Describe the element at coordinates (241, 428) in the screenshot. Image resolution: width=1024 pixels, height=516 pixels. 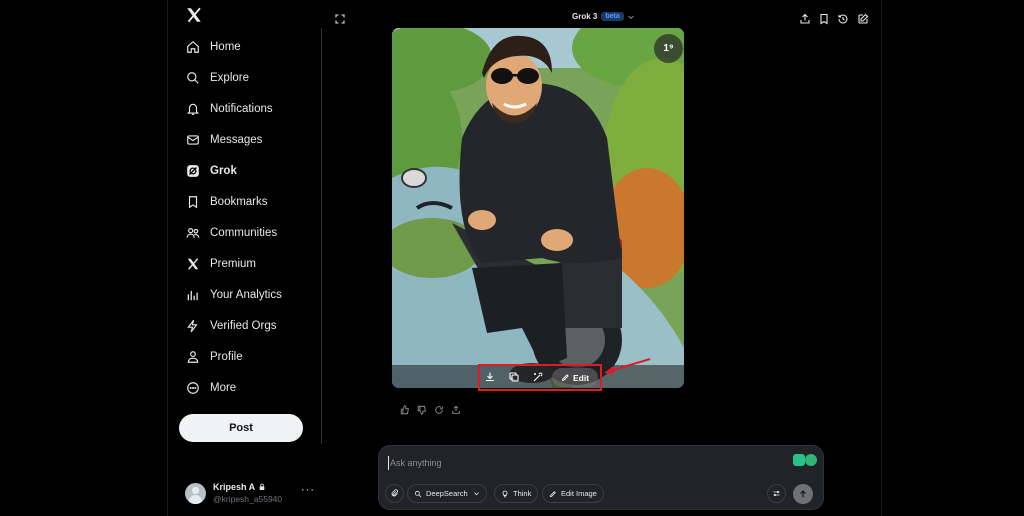
I see `post-button: Post` at that location.